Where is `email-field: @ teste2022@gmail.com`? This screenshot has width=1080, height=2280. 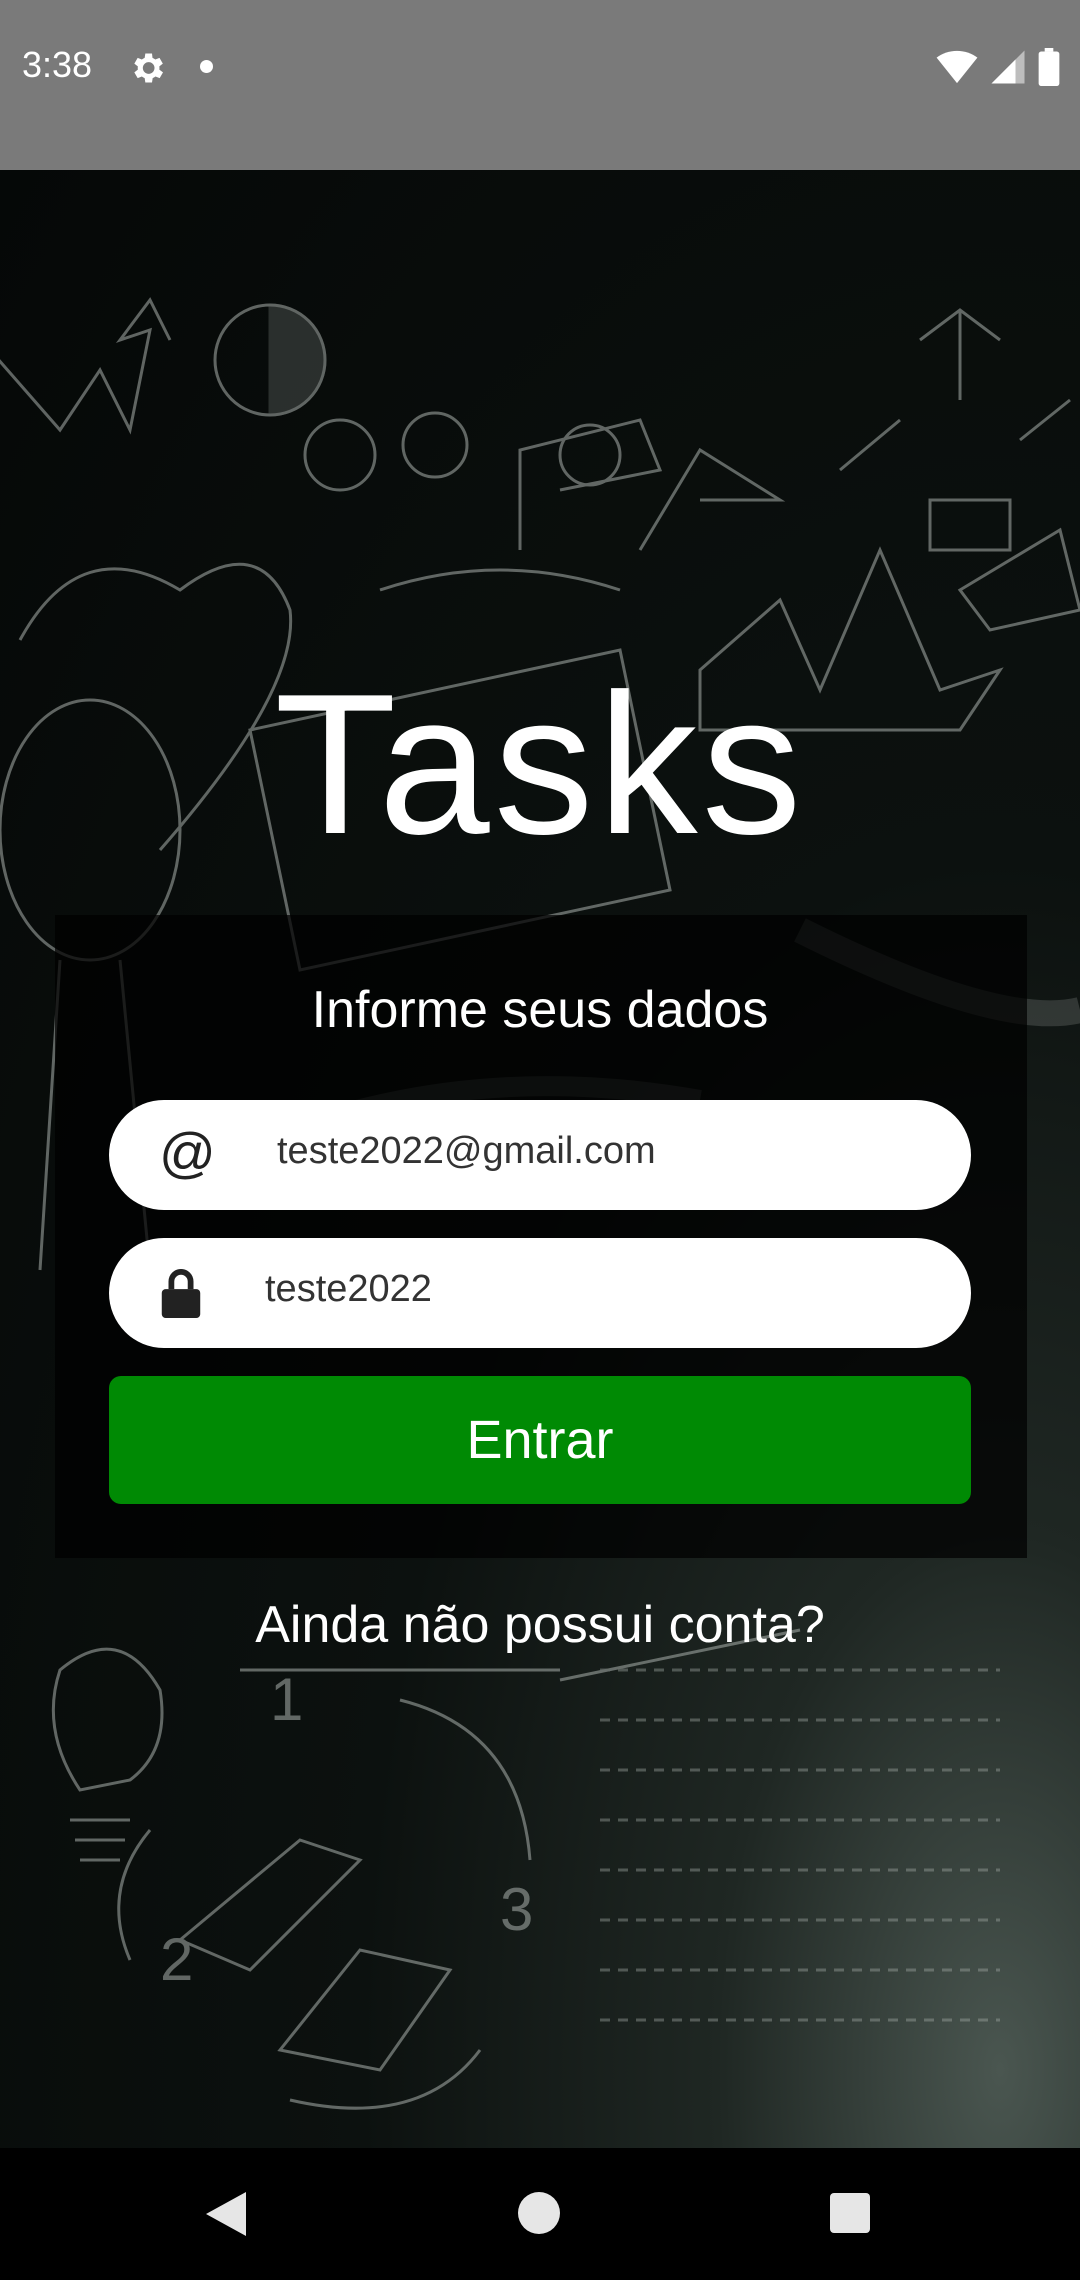 email-field: @ teste2022@gmail.com is located at coordinates (540, 1155).